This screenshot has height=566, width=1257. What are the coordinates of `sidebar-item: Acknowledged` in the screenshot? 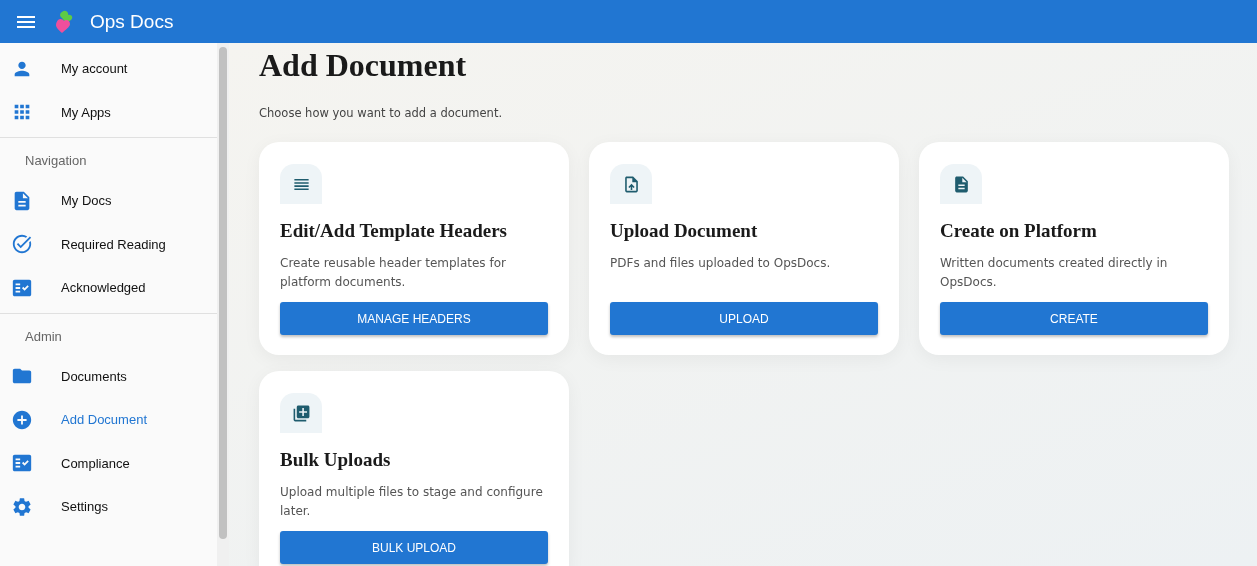 It's located at (108, 288).